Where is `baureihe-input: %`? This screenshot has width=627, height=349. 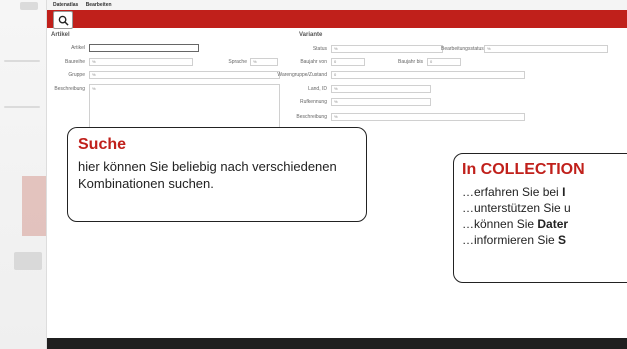 baureihe-input: % is located at coordinates (141, 62).